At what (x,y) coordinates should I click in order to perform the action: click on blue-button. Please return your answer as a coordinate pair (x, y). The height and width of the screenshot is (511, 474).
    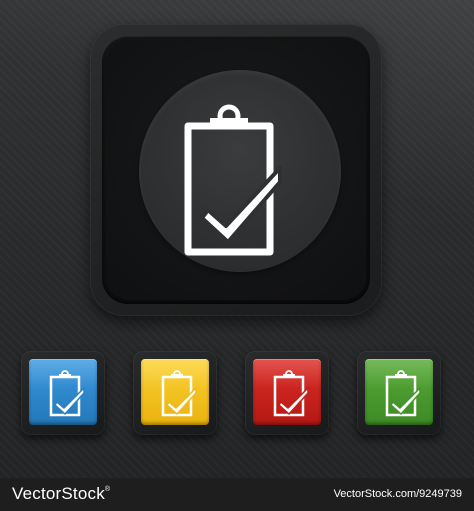
    Looking at the image, I should click on (63, 393).